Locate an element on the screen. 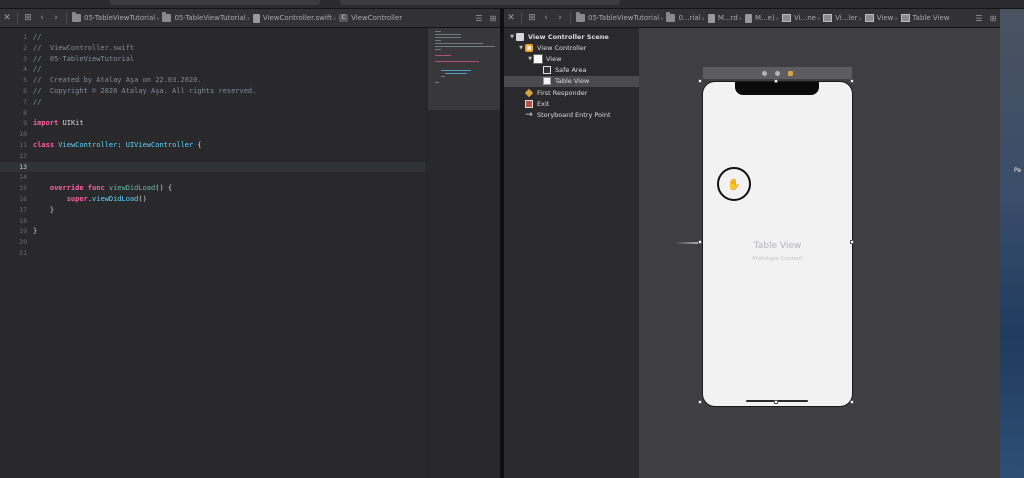  code-line: 14 is located at coordinates (213, 177).